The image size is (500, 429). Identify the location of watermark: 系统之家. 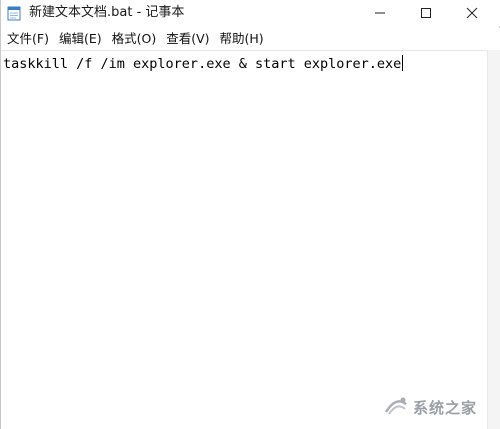
(430, 407).